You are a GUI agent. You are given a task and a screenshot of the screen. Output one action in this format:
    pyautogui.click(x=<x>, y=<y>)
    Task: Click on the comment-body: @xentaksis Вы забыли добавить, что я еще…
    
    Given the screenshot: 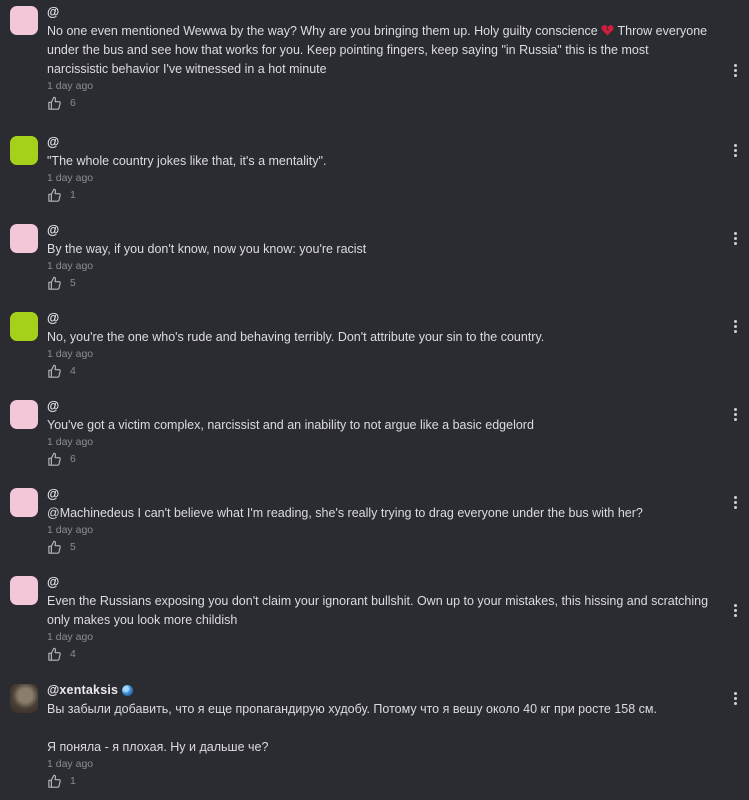 What is the action you would take?
    pyautogui.click(x=378, y=736)
    